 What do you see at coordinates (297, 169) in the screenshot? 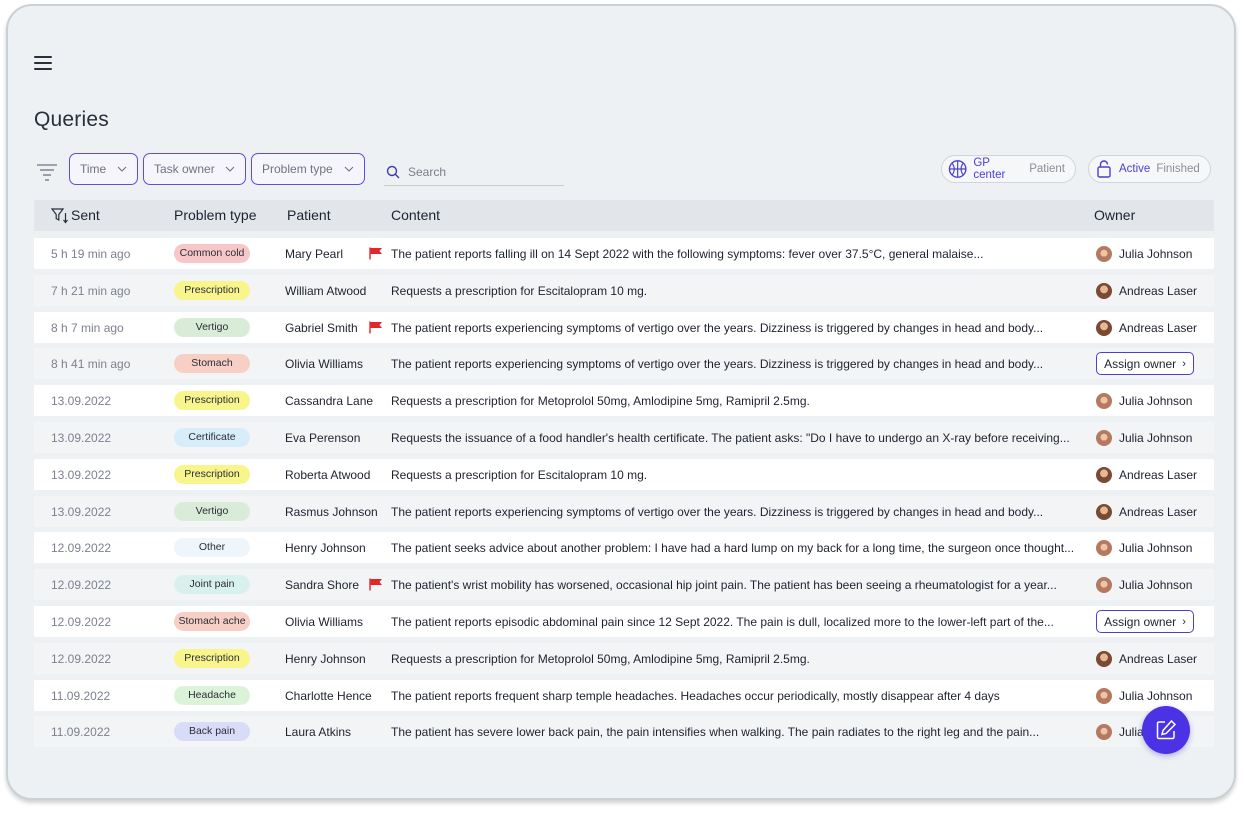
I see `problem-type-dropdown-label: Problem type` at bounding box center [297, 169].